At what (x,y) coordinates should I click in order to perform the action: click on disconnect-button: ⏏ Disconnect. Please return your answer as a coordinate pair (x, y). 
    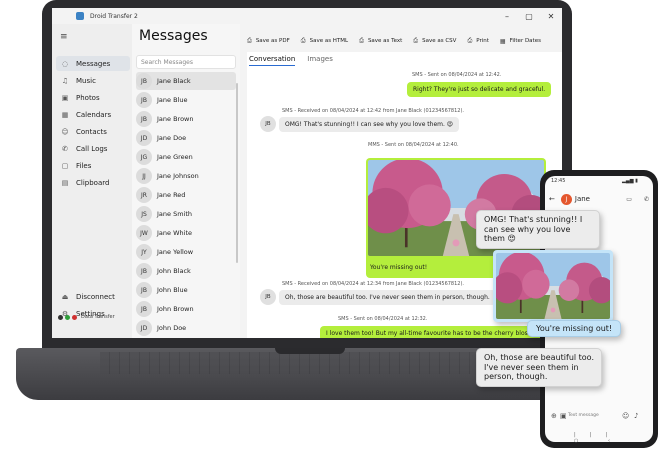
    Looking at the image, I should click on (93, 296).